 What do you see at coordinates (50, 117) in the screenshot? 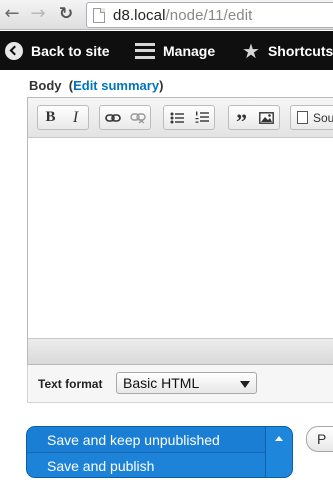
I see `bold-button: B` at bounding box center [50, 117].